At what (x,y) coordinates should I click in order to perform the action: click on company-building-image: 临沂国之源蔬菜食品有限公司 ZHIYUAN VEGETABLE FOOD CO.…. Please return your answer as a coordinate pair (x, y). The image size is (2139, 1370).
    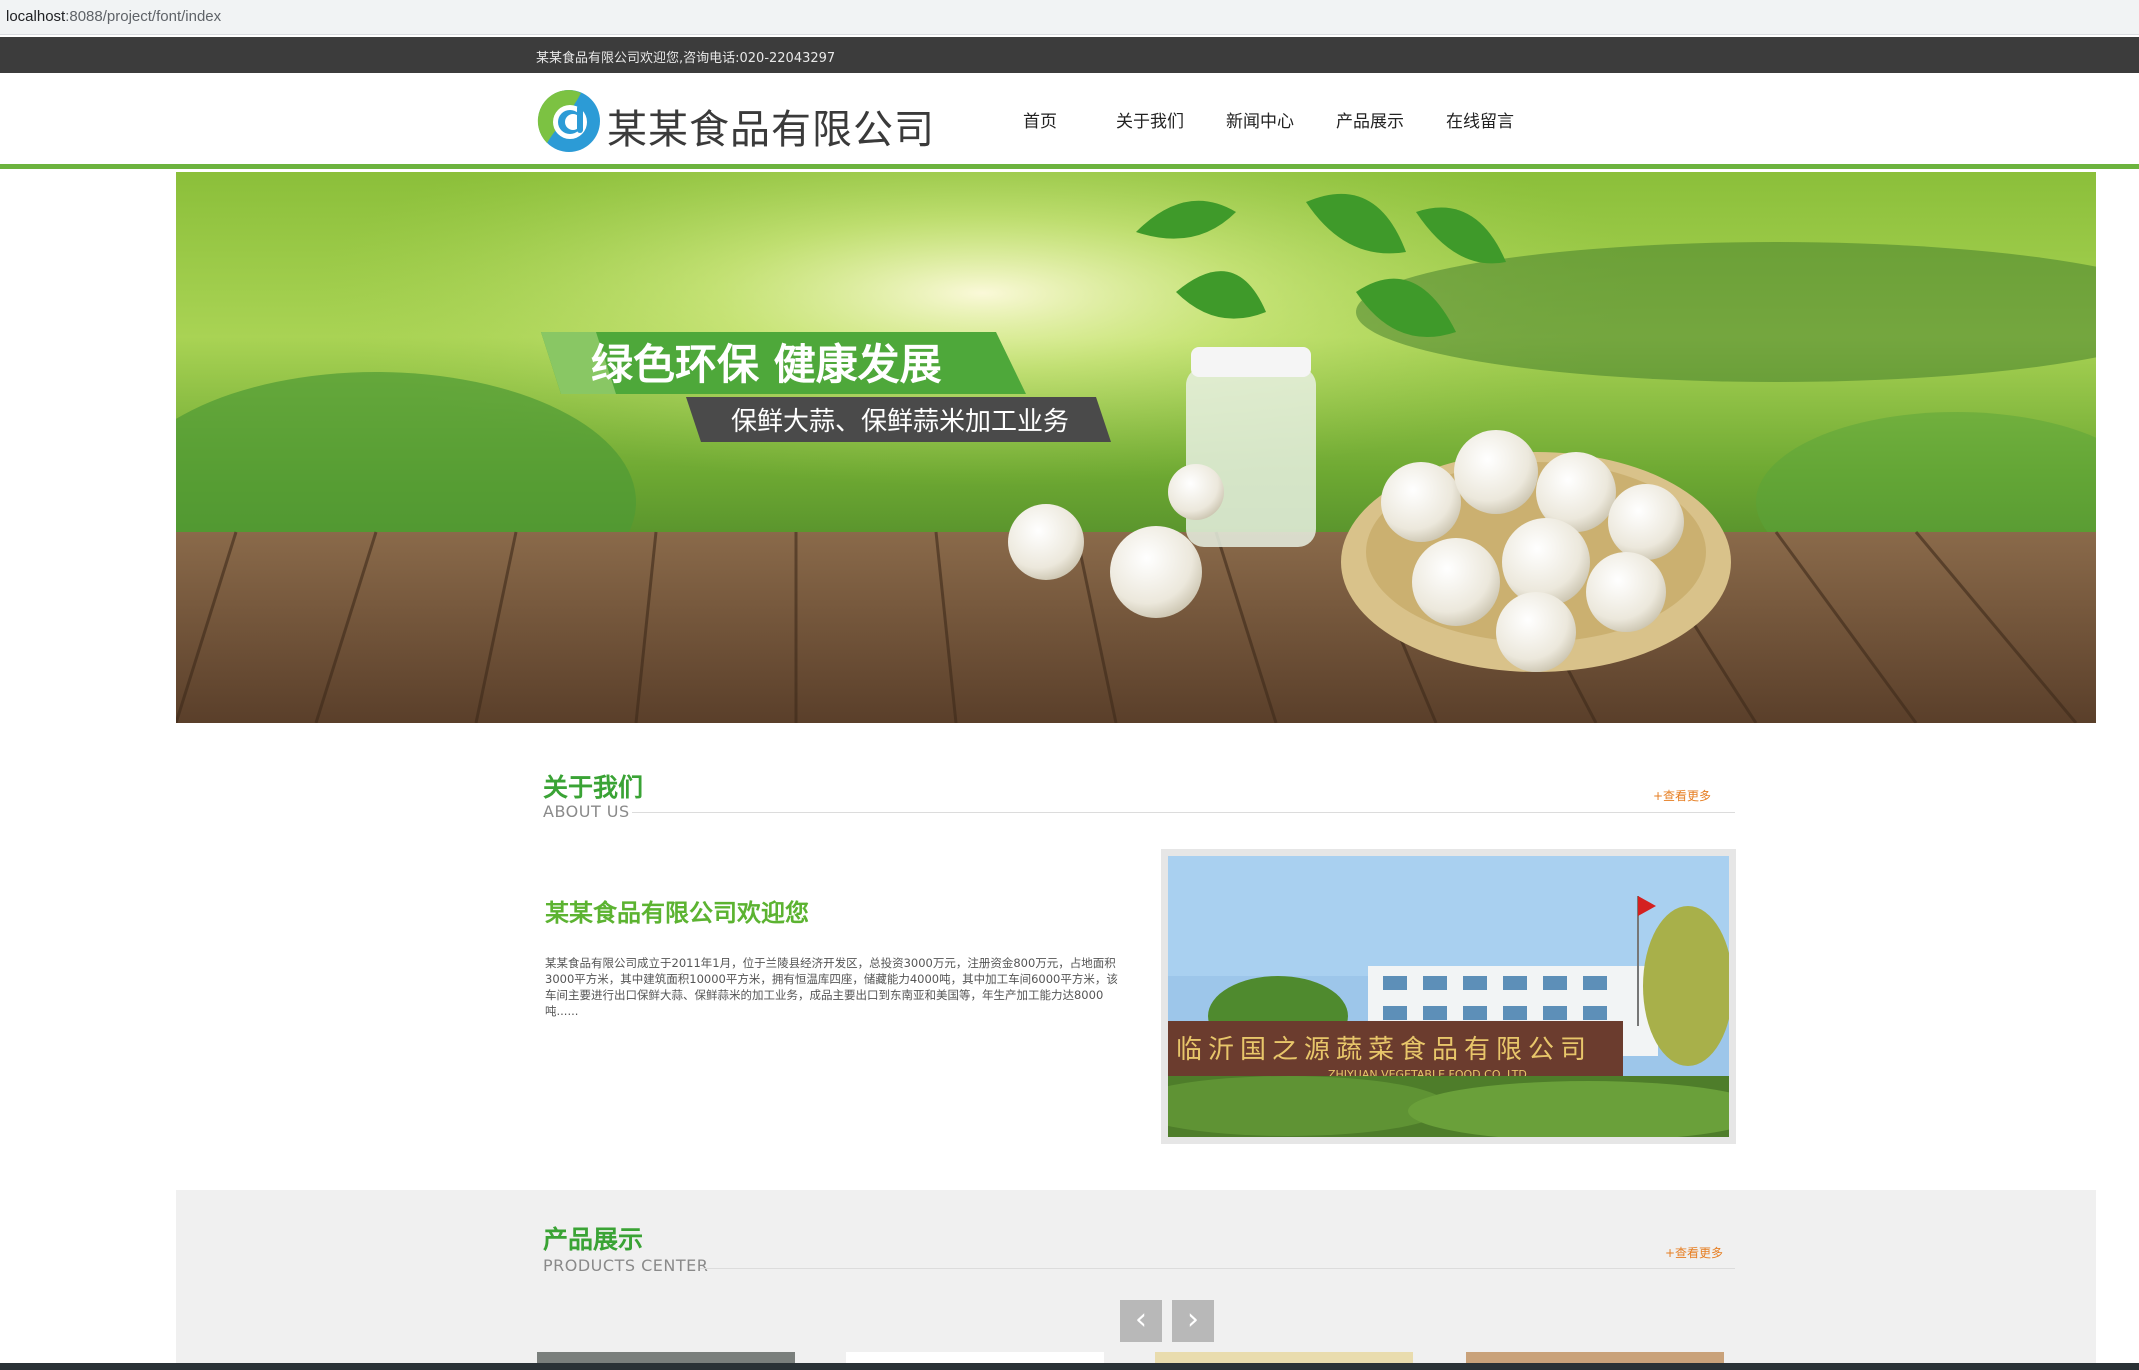
    Looking at the image, I should click on (1448, 998).